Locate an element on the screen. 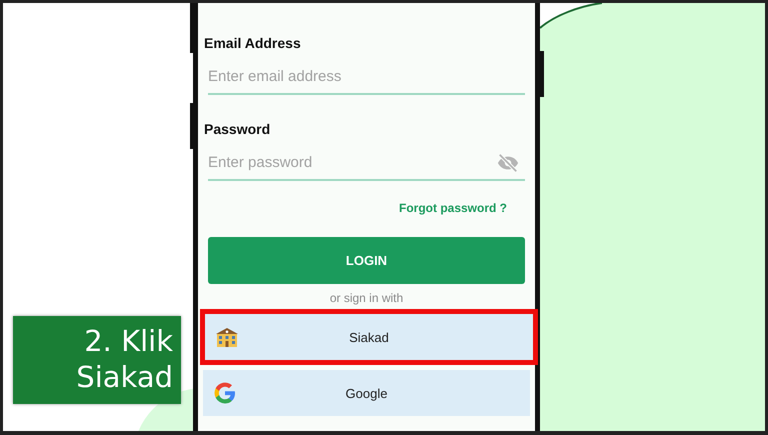 The image size is (768, 435). sign-in-button: Google is located at coordinates (366, 393).